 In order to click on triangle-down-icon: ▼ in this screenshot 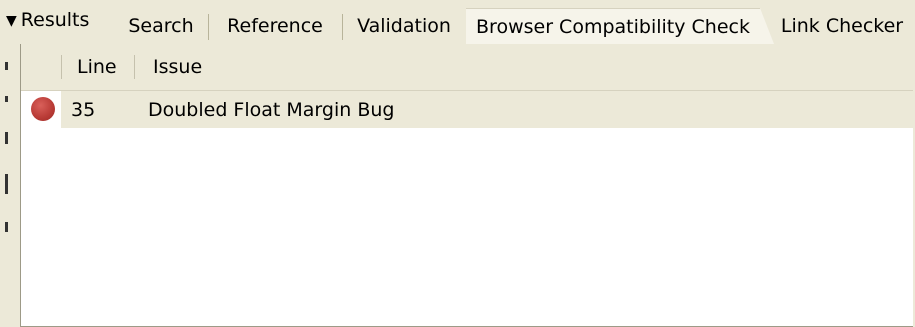, I will do `click(11, 21)`.